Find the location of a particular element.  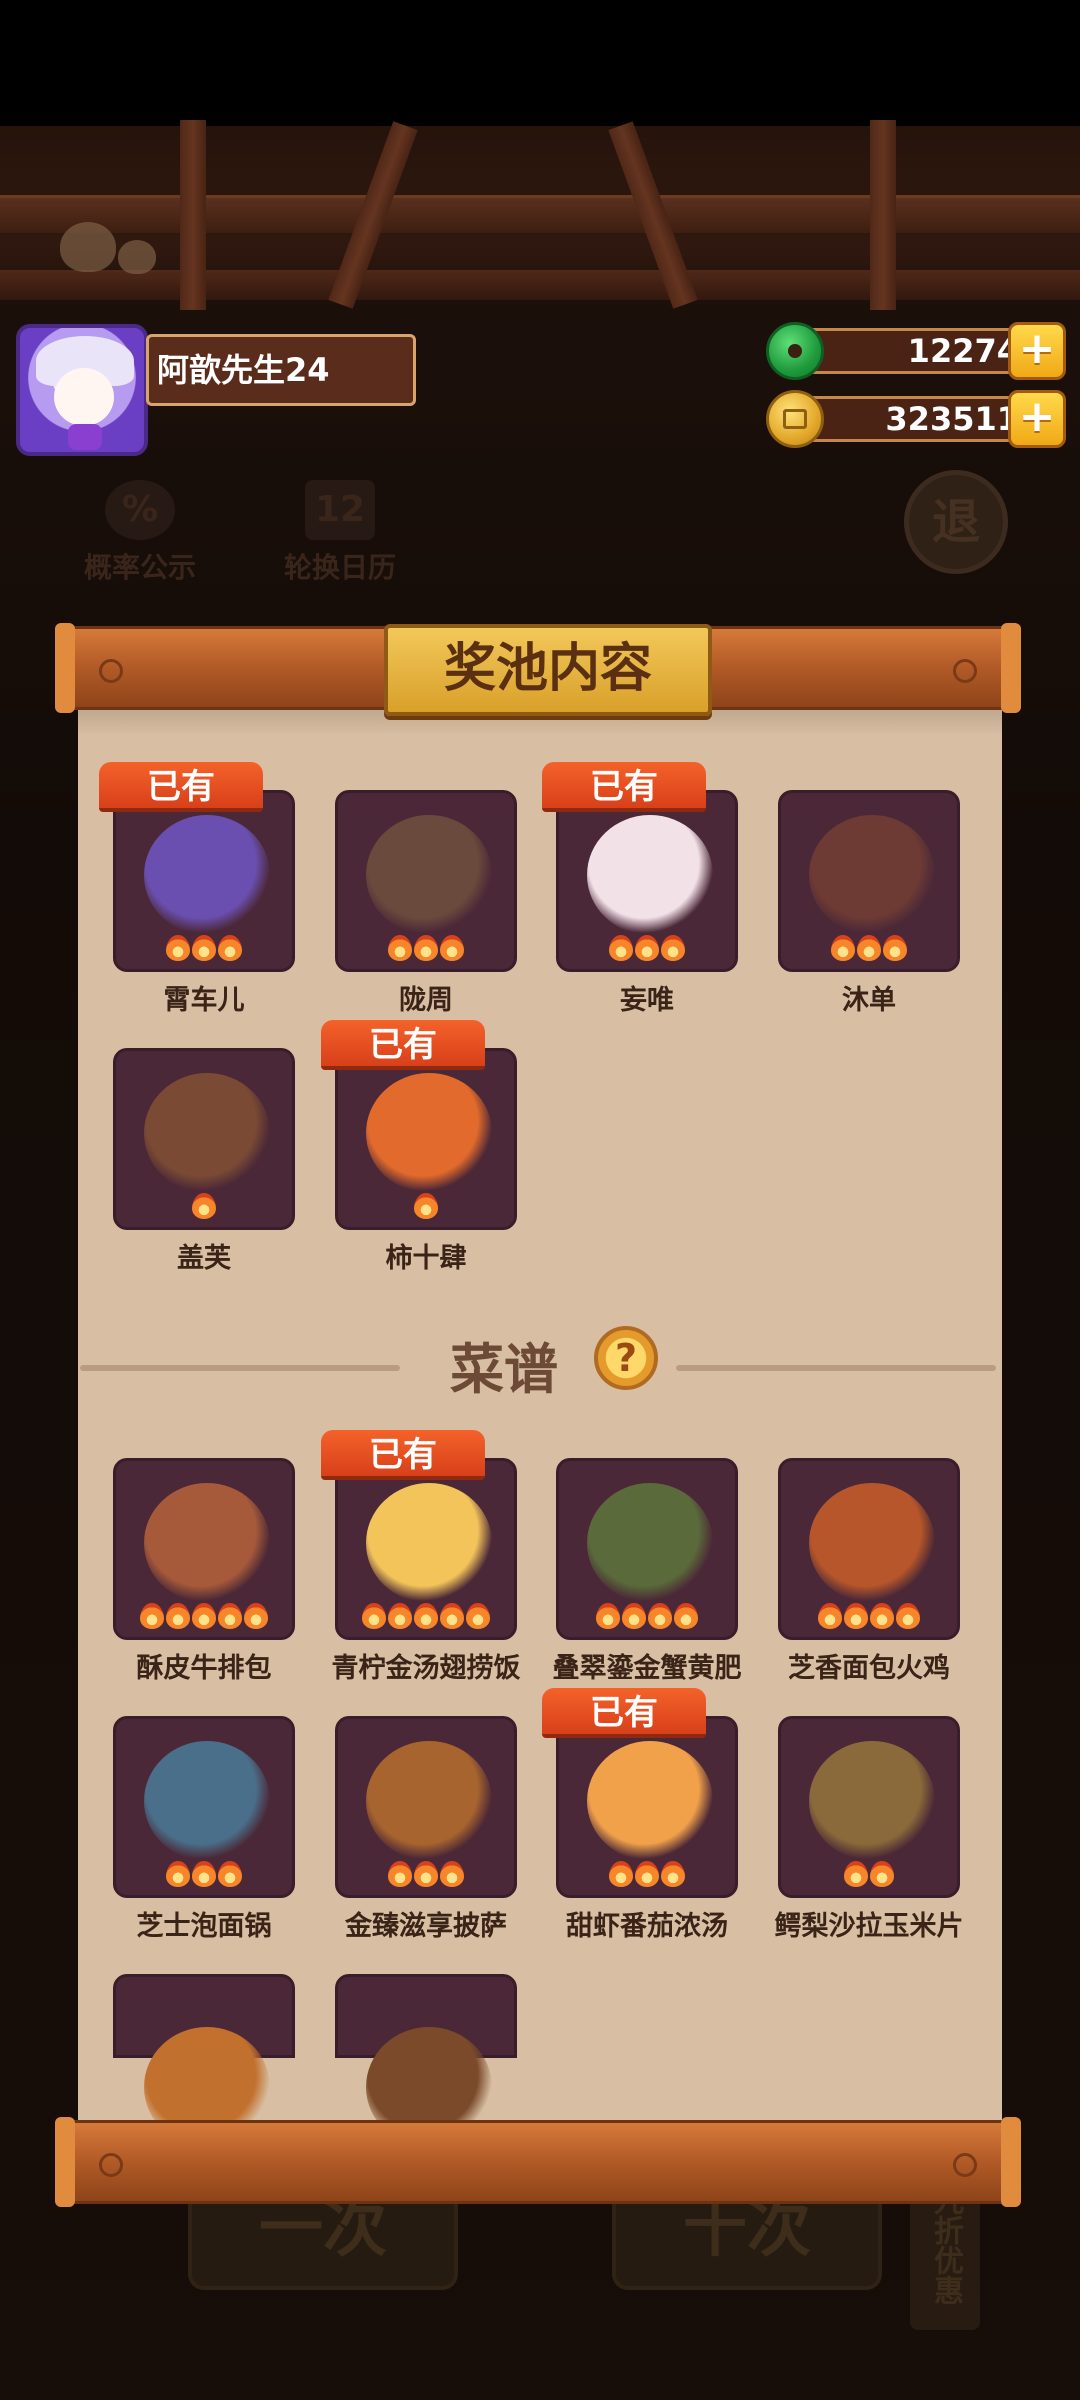

player-name: 阿歆先生24 is located at coordinates (281, 370).